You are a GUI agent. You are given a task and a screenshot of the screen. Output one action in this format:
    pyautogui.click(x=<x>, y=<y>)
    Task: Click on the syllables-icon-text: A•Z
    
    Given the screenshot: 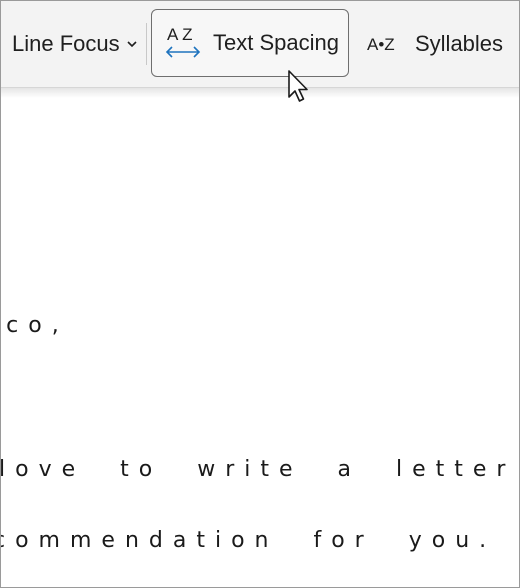 What is the action you would take?
    pyautogui.click(x=381, y=44)
    